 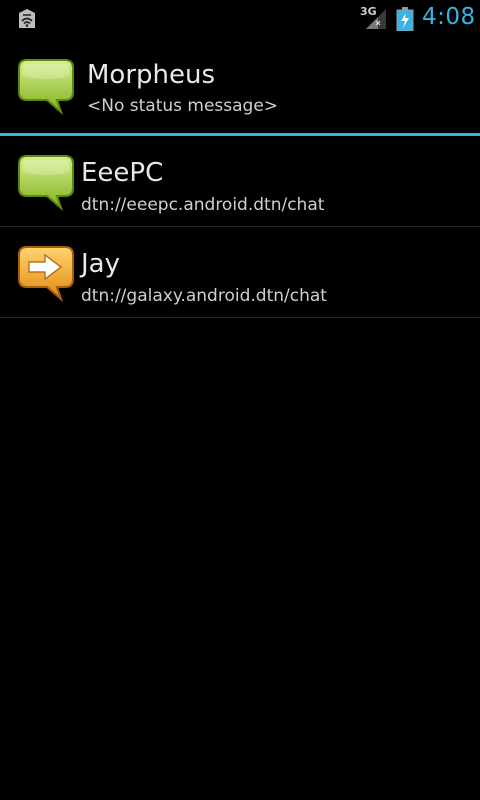 What do you see at coordinates (151, 75) in the screenshot?
I see `profile-name: Morpheus` at bounding box center [151, 75].